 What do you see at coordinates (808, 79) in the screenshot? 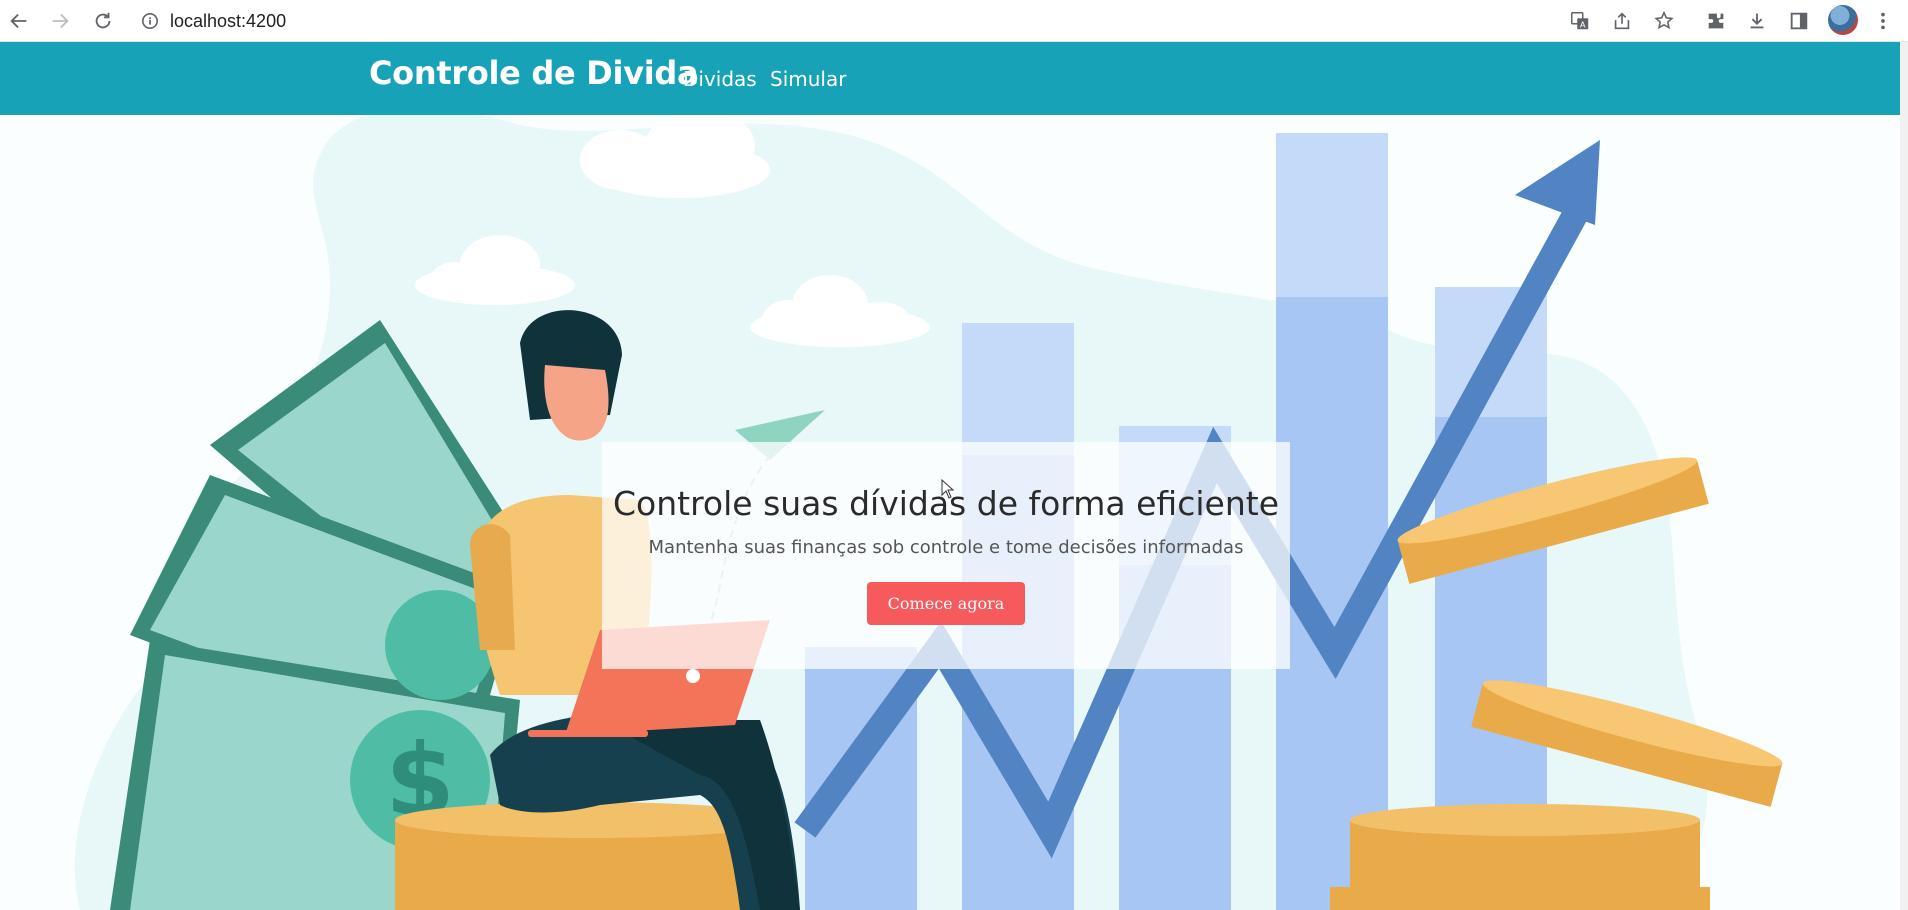
I see `nav-link-simular: Simular` at bounding box center [808, 79].